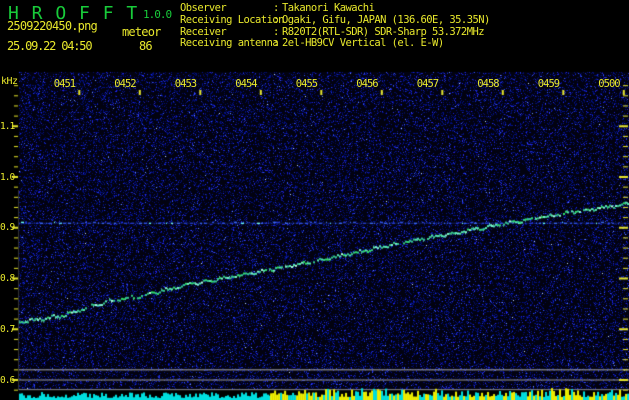 The width and height of the screenshot is (629, 400). I want to click on time-tick-label: 0500, so click(609, 84).